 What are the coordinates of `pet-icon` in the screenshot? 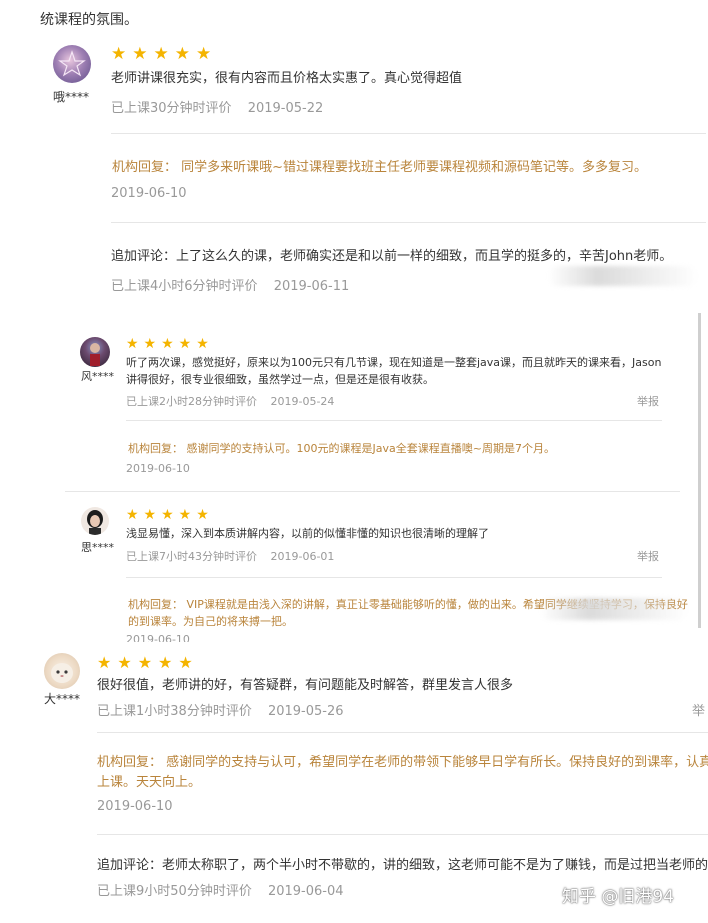 It's located at (62, 673).